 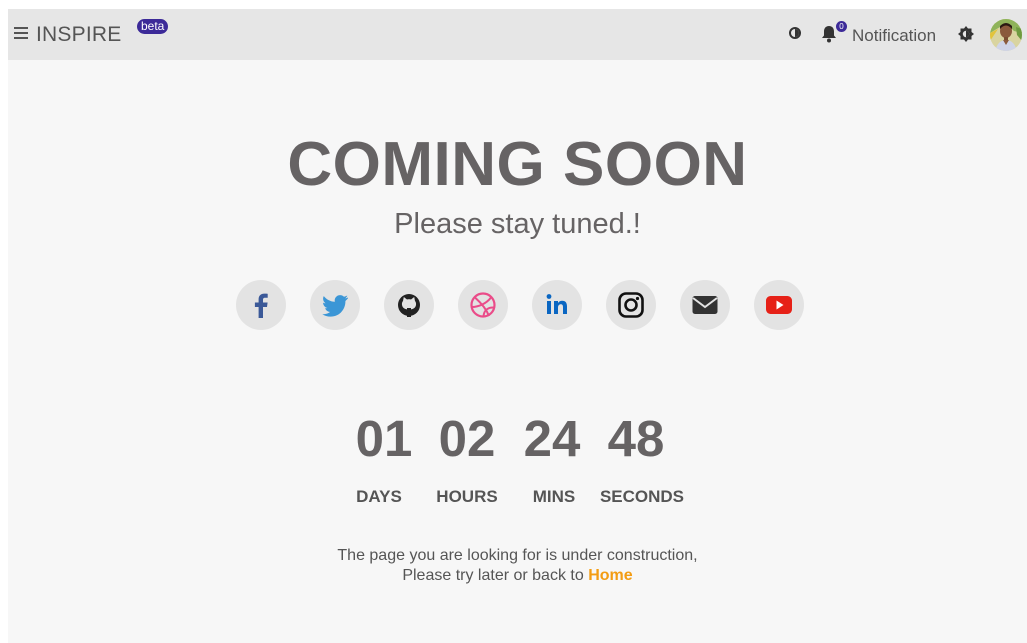 I want to click on countdown-mins-value: 24, so click(x=552, y=438).